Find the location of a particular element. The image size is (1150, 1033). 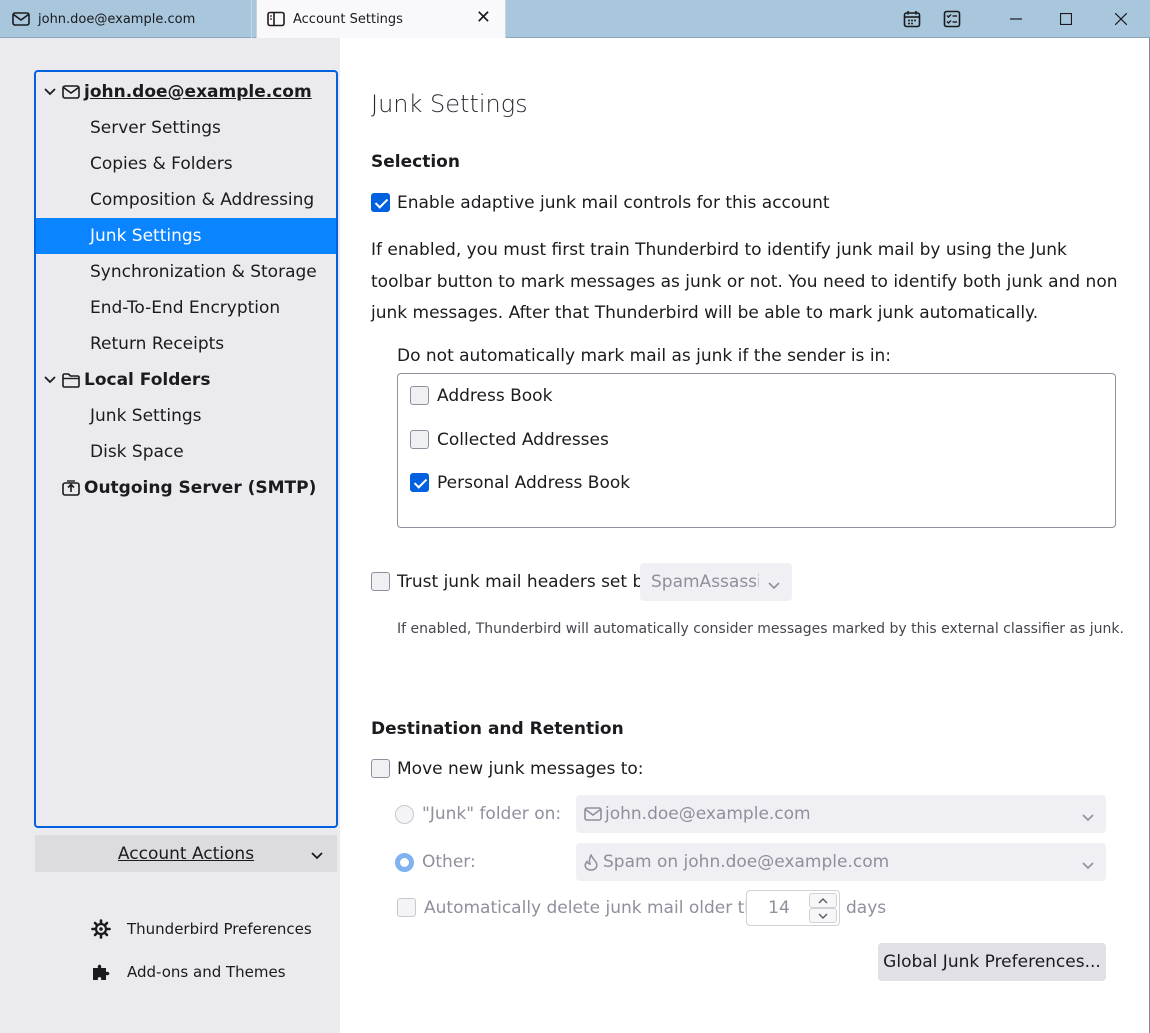

other-folder-radio is located at coordinates (404, 862).